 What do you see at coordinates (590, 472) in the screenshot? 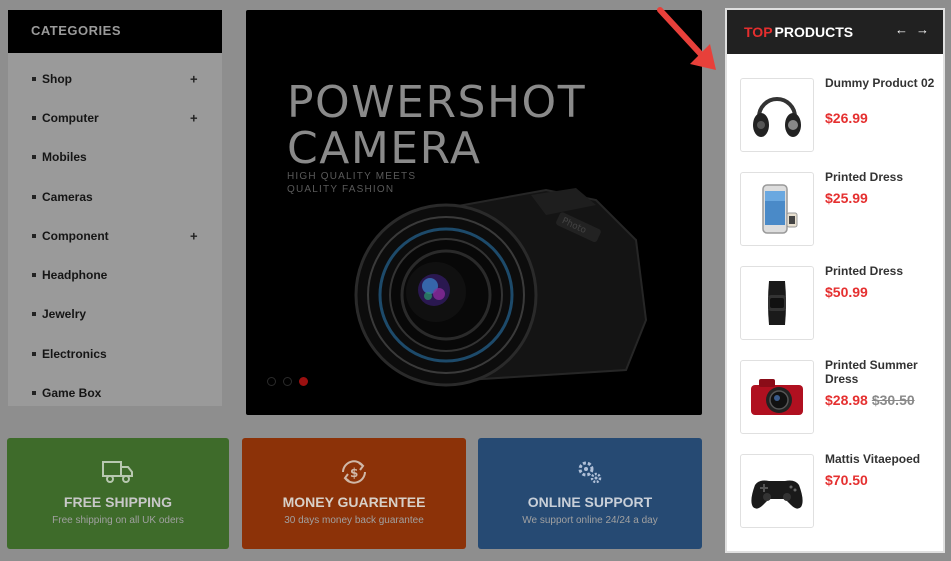
I see `gears-icon` at bounding box center [590, 472].